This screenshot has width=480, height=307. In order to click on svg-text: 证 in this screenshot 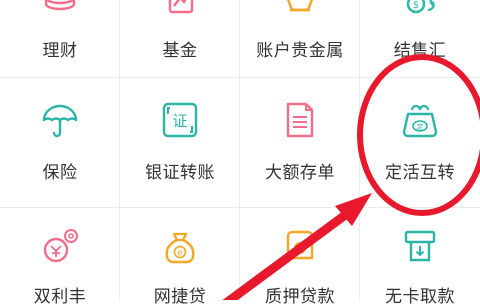, I will do `click(179, 121)`.